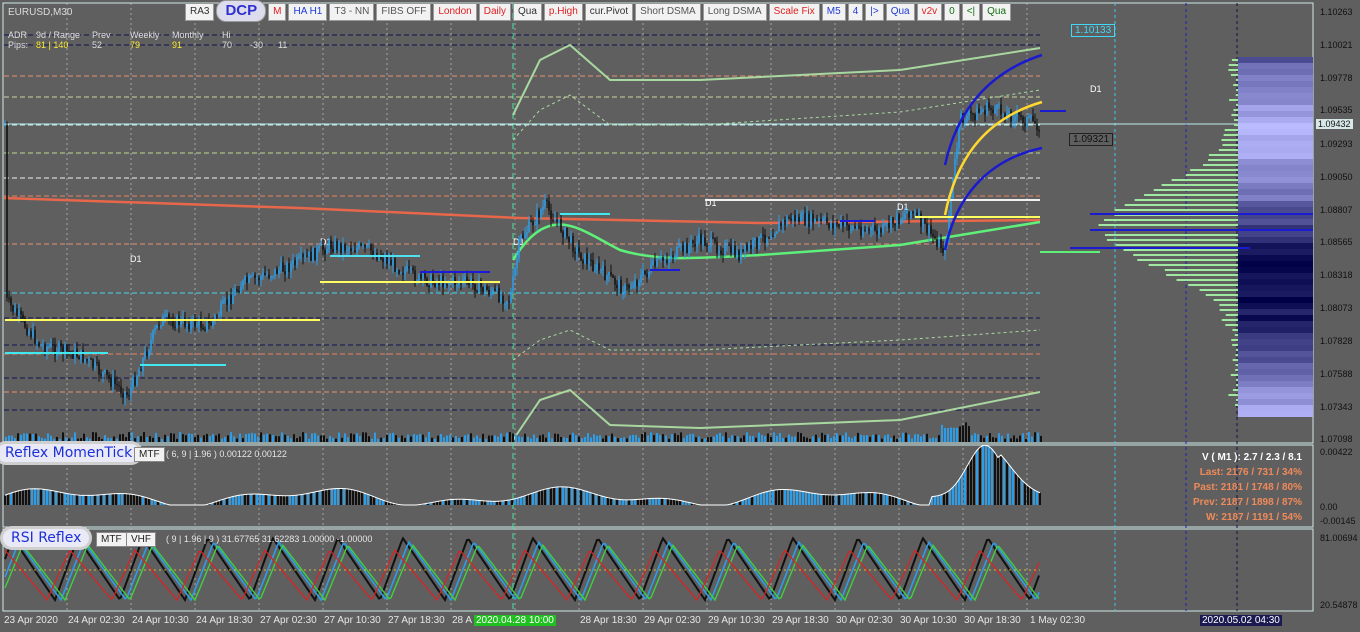 The height and width of the screenshot is (632, 1360). What do you see at coordinates (833, 12) in the screenshot?
I see `toolbar-button-m5-14: M5` at bounding box center [833, 12].